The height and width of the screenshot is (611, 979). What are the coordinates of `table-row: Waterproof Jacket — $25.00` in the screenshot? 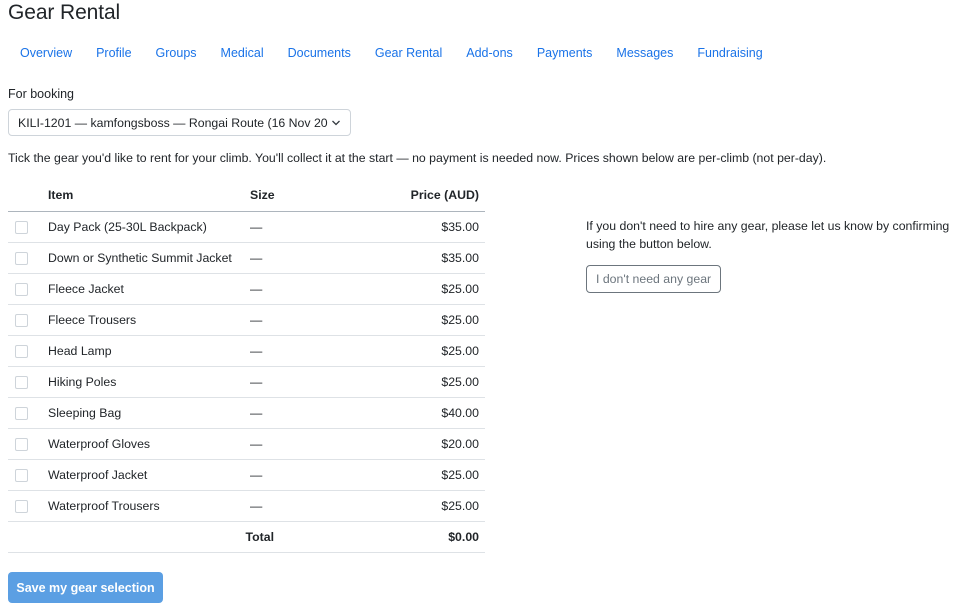 It's located at (246, 475).